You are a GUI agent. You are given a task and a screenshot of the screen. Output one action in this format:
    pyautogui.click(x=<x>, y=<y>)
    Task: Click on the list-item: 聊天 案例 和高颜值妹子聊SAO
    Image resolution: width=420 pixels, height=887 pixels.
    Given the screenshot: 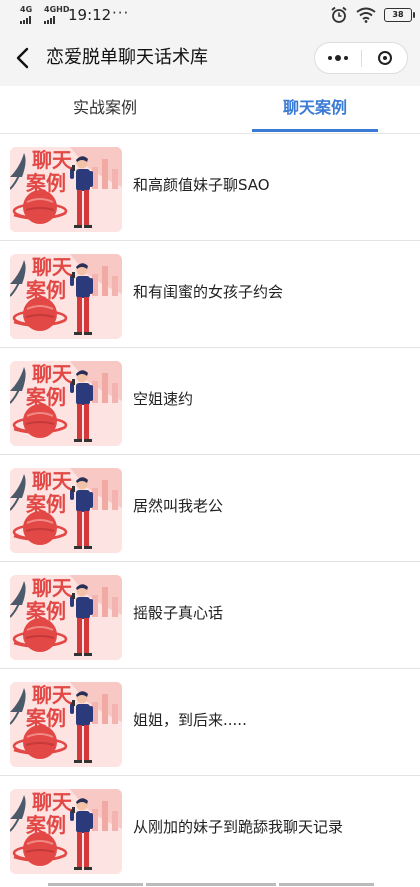 What is the action you would take?
    pyautogui.click(x=210, y=187)
    